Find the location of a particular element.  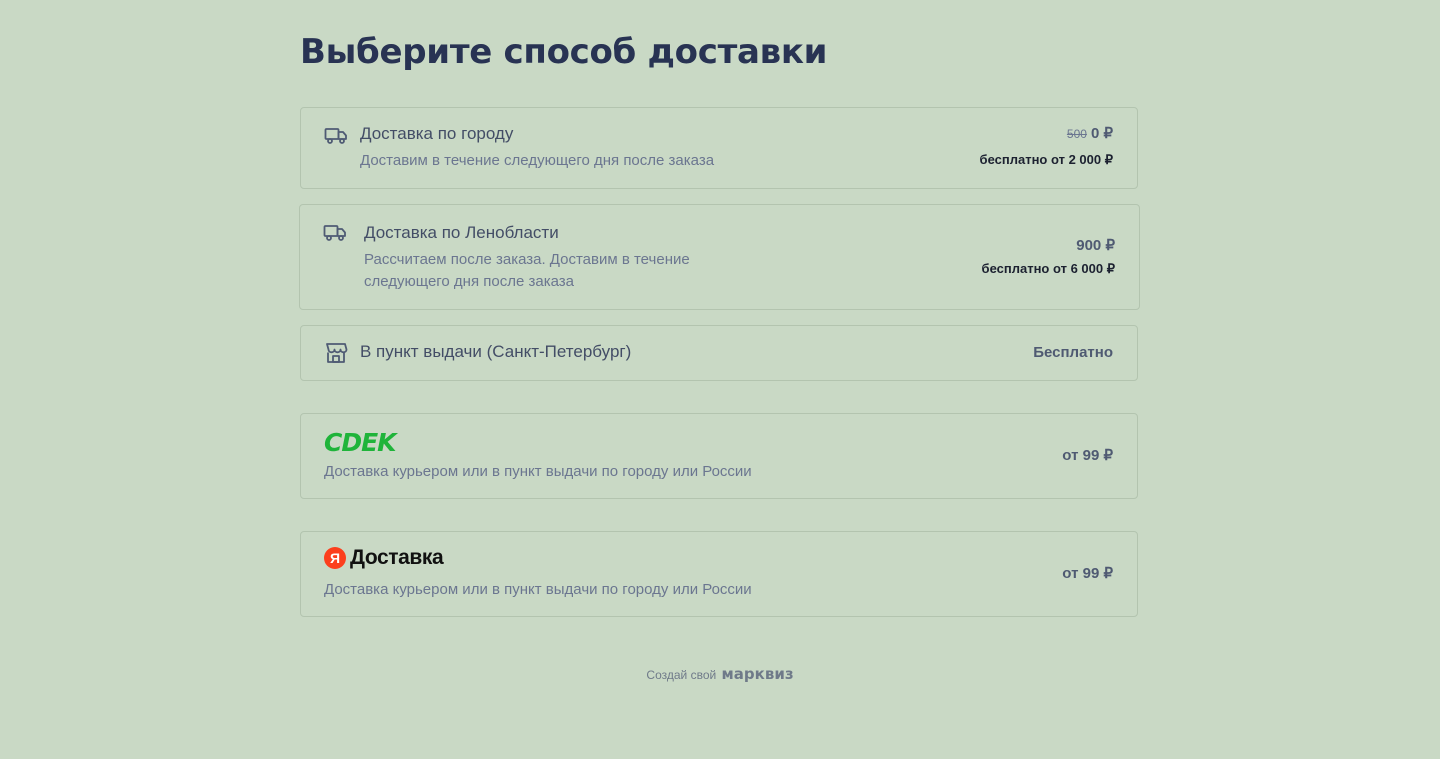

option-price: 900 ₽ is located at coordinates (1095, 245).